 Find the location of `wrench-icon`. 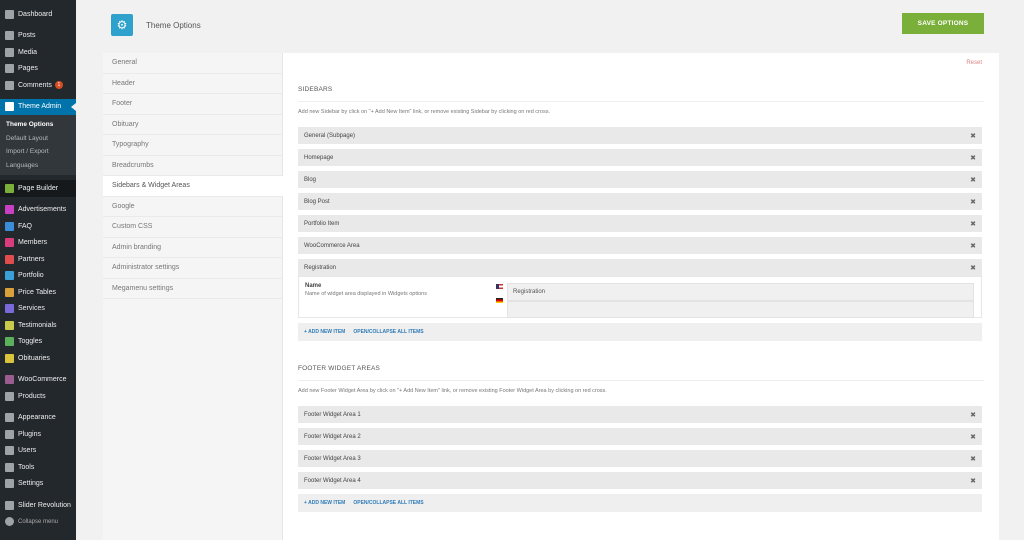

wrench-icon is located at coordinates (9, 467).